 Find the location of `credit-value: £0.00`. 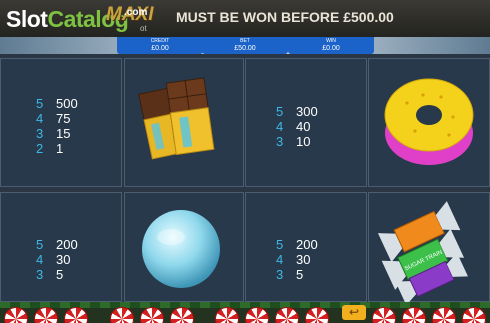

credit-value: £0.00 is located at coordinates (160, 48).